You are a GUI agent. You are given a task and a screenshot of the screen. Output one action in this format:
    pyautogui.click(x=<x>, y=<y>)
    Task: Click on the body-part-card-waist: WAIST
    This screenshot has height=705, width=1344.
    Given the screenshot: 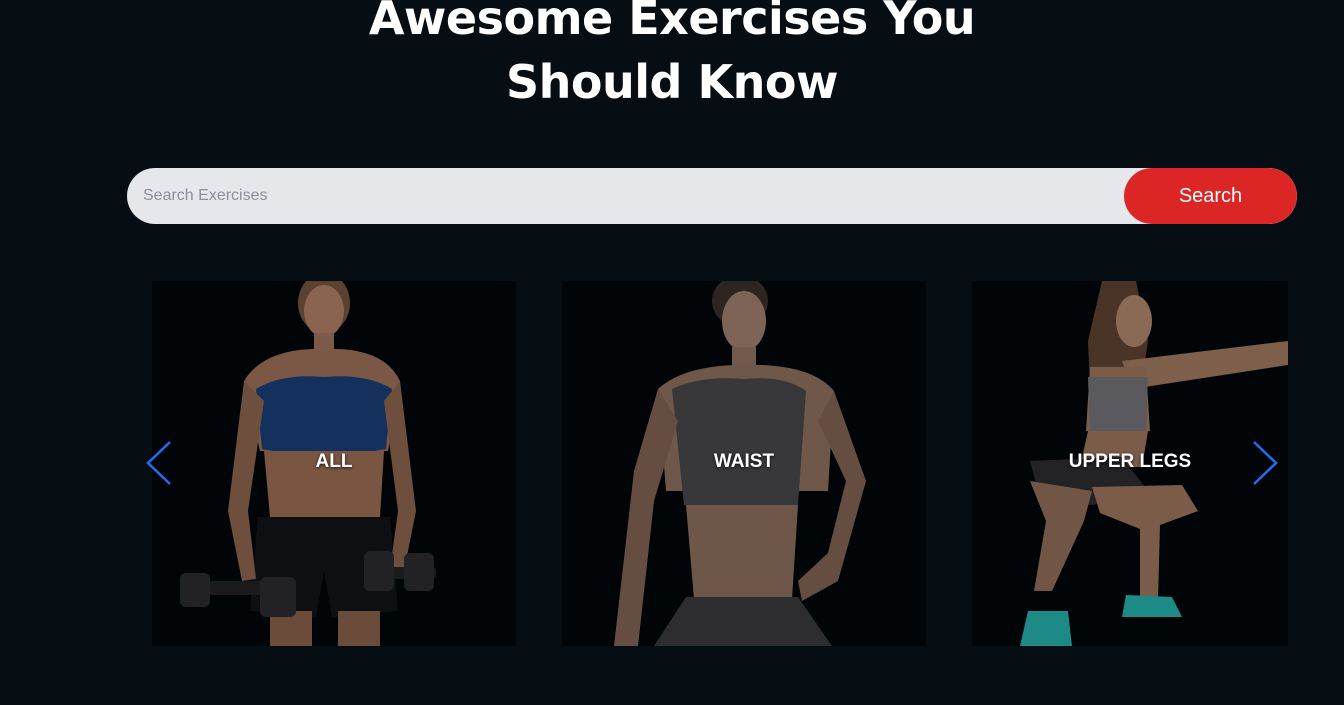 What is the action you would take?
    pyautogui.click(x=744, y=463)
    